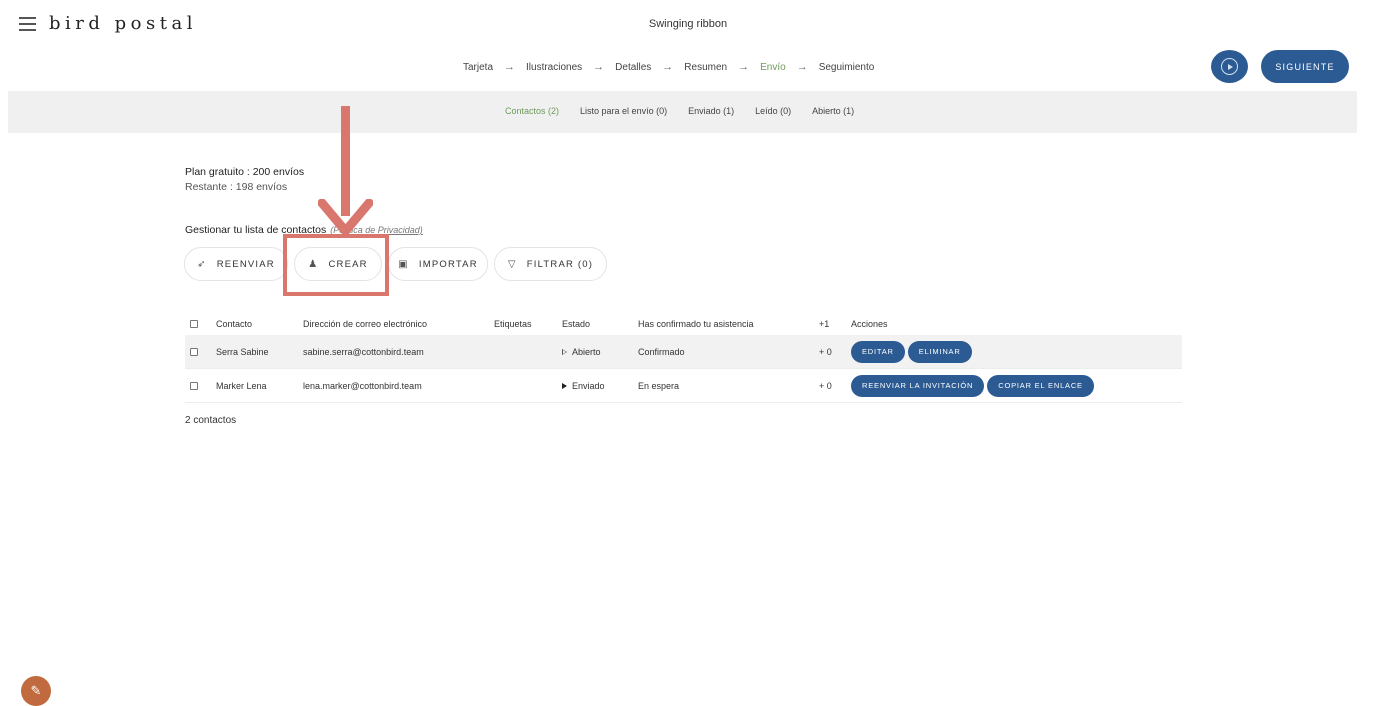 The width and height of the screenshot is (1376, 706). What do you see at coordinates (705, 67) in the screenshot?
I see `step-resumen: Resumen` at bounding box center [705, 67].